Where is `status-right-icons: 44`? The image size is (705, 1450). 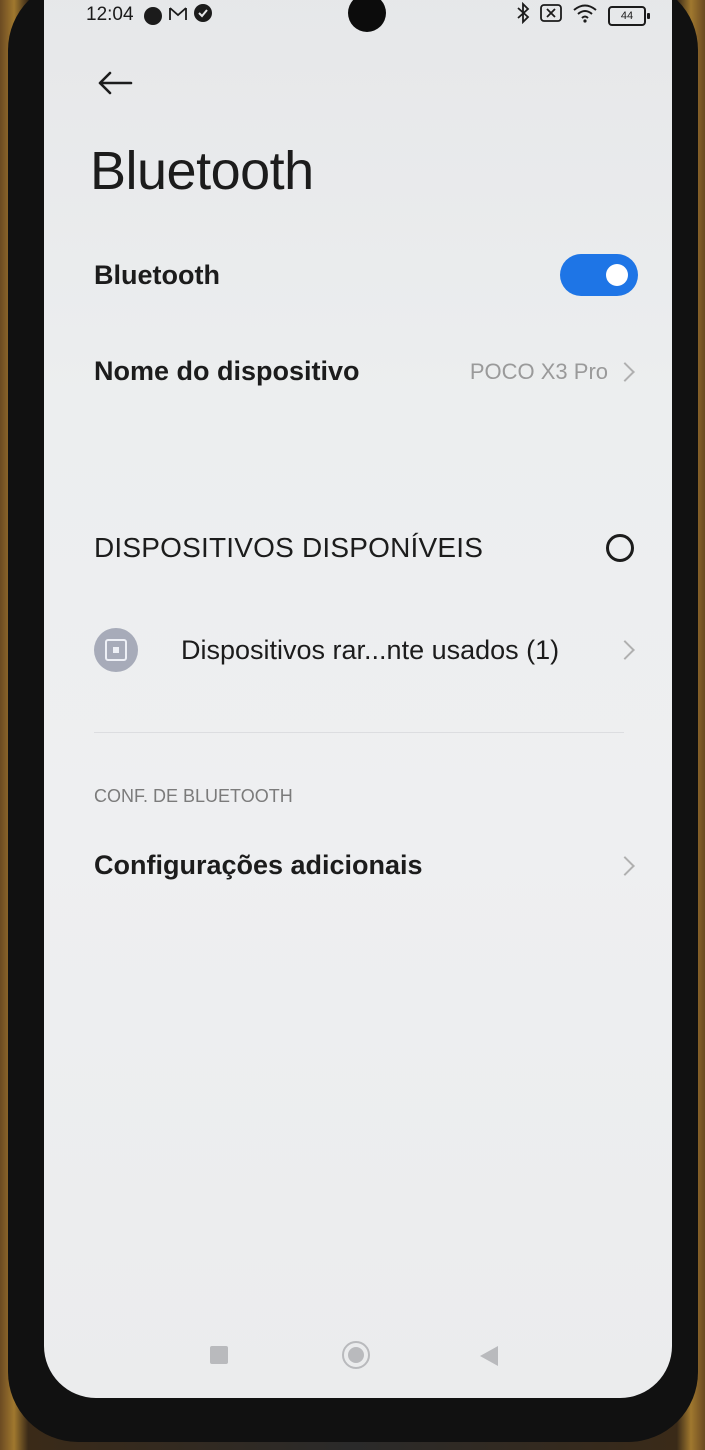 status-right-icons: 44 is located at coordinates (583, 15).